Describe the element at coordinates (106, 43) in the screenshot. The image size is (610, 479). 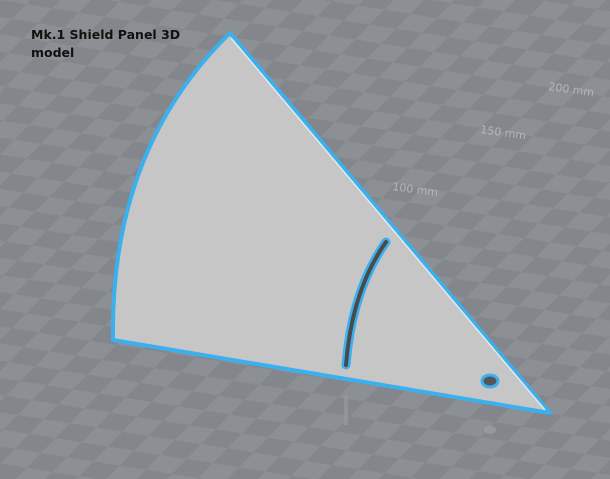
I see `model-caption: Mk.1 Shield Panel 3D model` at that location.